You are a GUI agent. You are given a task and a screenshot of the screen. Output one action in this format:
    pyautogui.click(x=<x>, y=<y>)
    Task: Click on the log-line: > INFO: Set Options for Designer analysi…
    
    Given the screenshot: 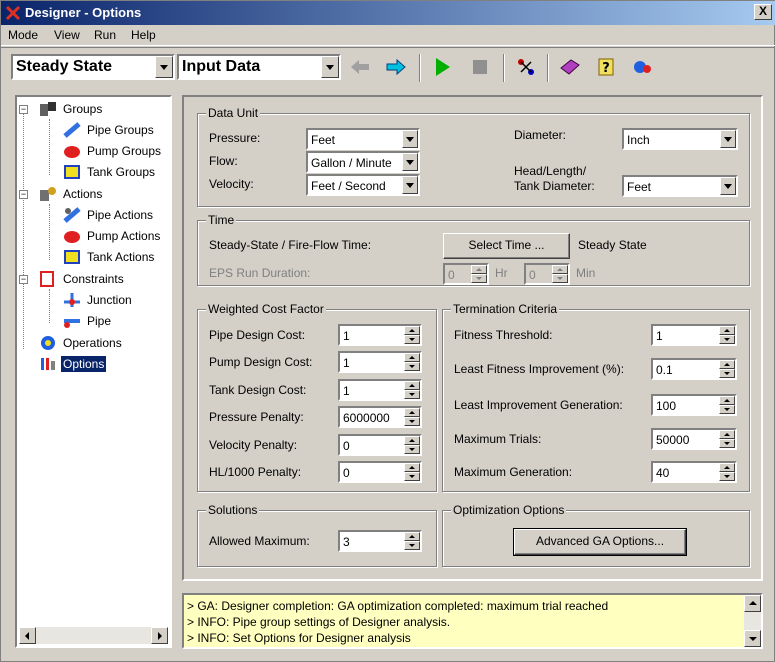 What is the action you would take?
    pyautogui.click(x=299, y=638)
    